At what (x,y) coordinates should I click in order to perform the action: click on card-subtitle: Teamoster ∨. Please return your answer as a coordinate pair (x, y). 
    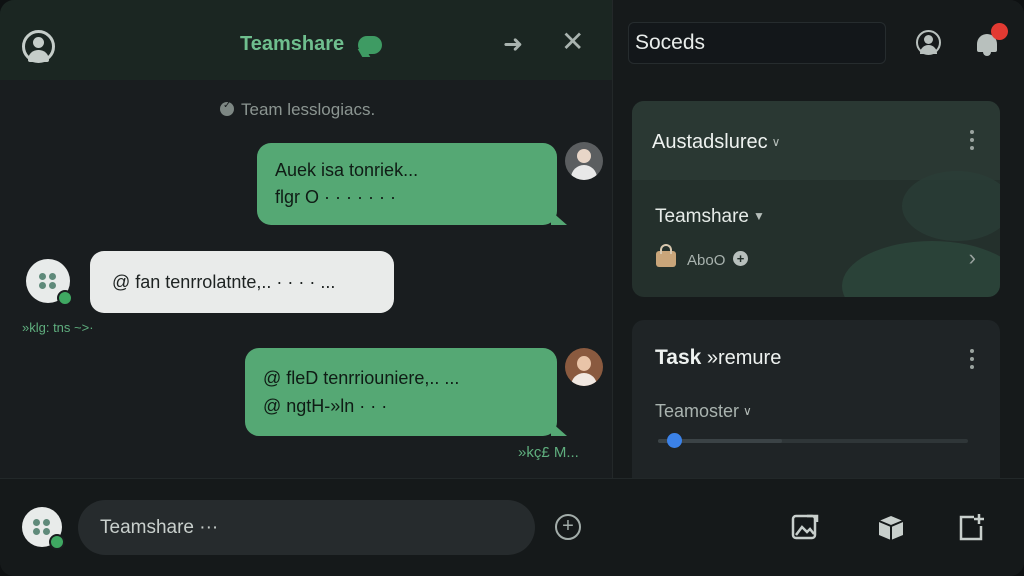
    Looking at the image, I should click on (703, 411).